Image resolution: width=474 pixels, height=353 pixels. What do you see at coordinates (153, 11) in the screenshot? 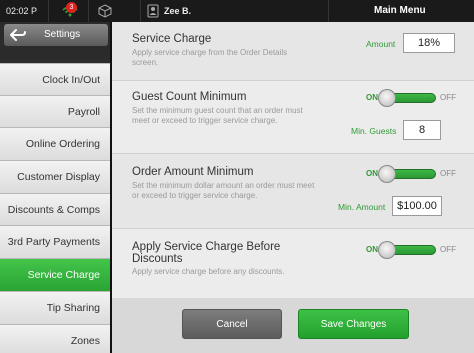
I see `user-icon` at bounding box center [153, 11].